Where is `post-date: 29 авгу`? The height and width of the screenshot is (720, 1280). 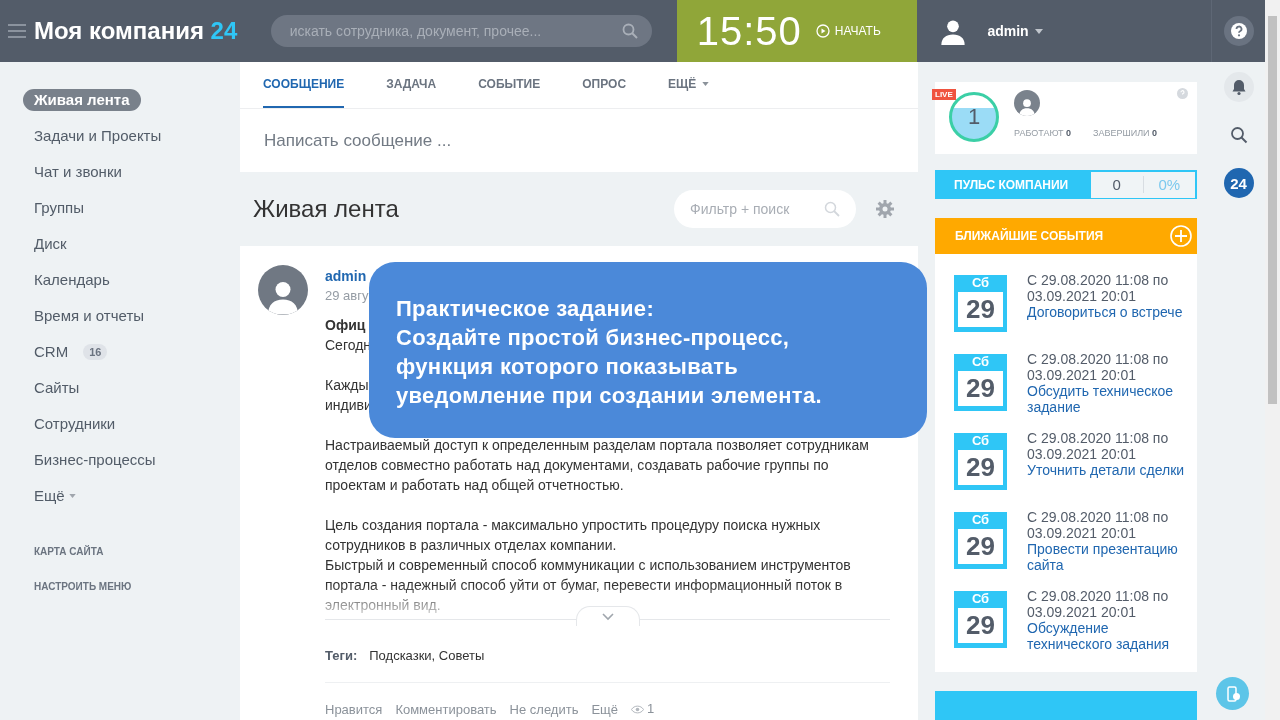
post-date: 29 авгу is located at coordinates (347, 296).